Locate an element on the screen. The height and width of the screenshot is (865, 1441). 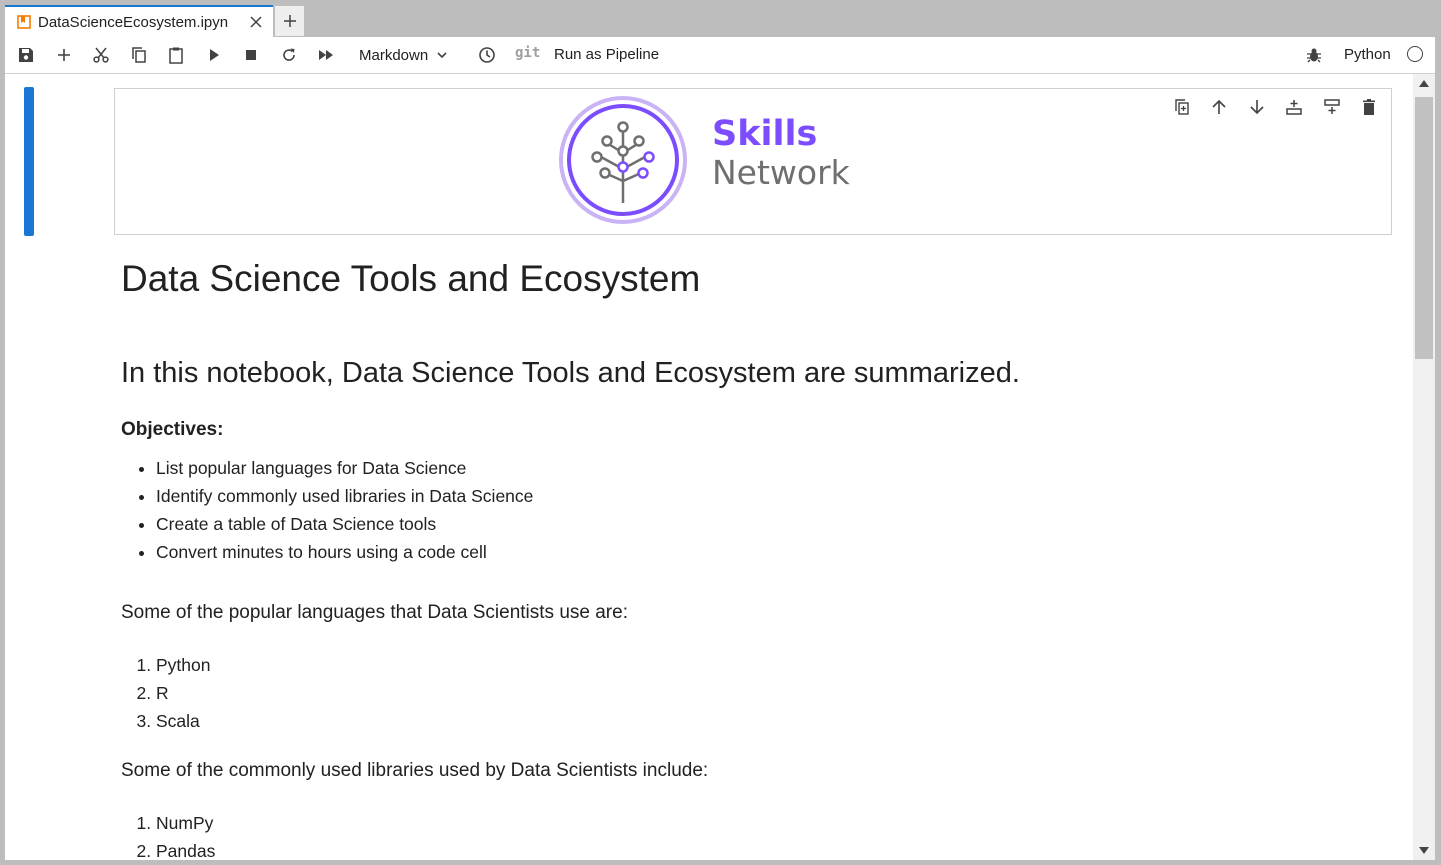
restart-run-all-button is located at coordinates (326, 55).